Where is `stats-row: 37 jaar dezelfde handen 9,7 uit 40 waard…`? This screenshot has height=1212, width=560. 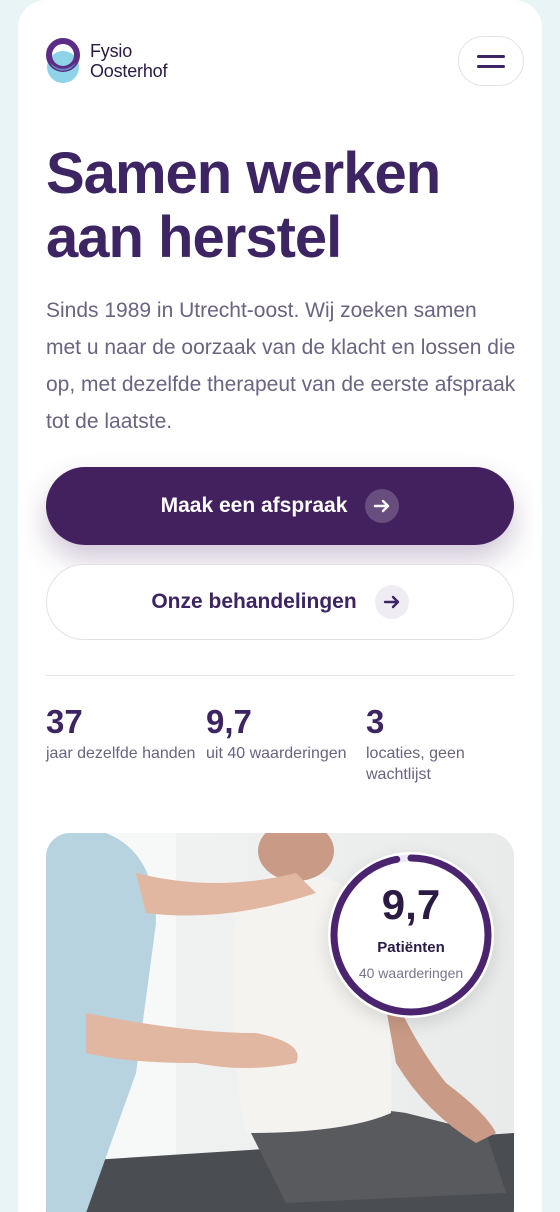
stats-row: 37 jaar dezelfde handen 9,7 uit 40 waard… is located at coordinates (286, 744).